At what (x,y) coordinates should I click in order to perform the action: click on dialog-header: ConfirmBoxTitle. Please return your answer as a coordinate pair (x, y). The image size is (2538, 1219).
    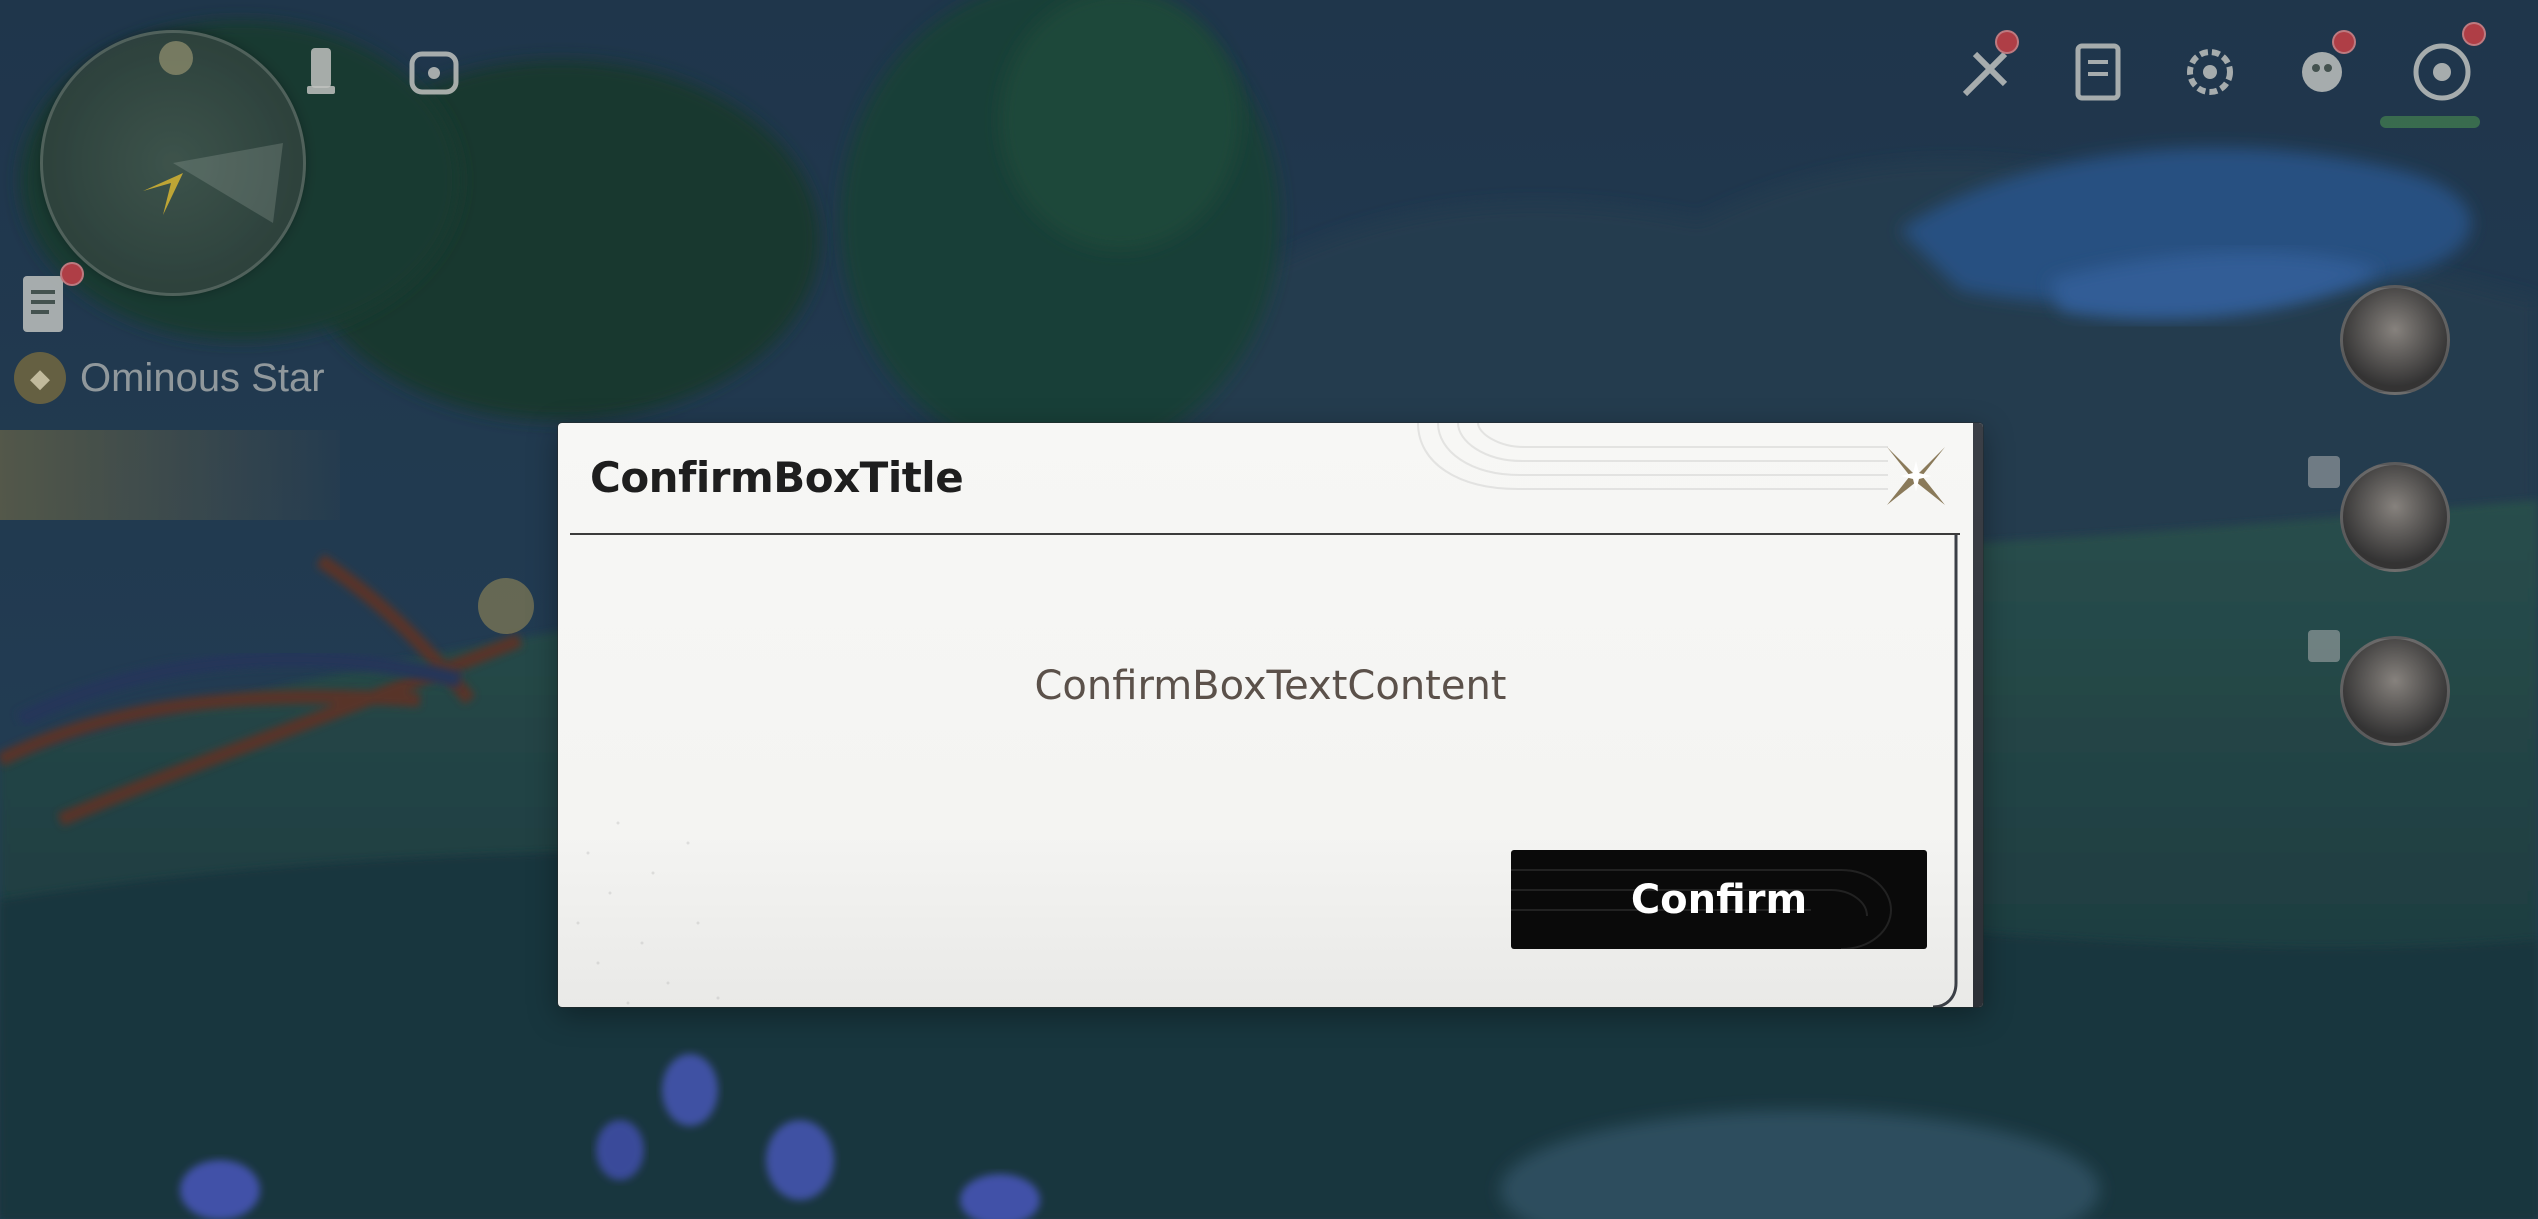
    Looking at the image, I should click on (1265, 479).